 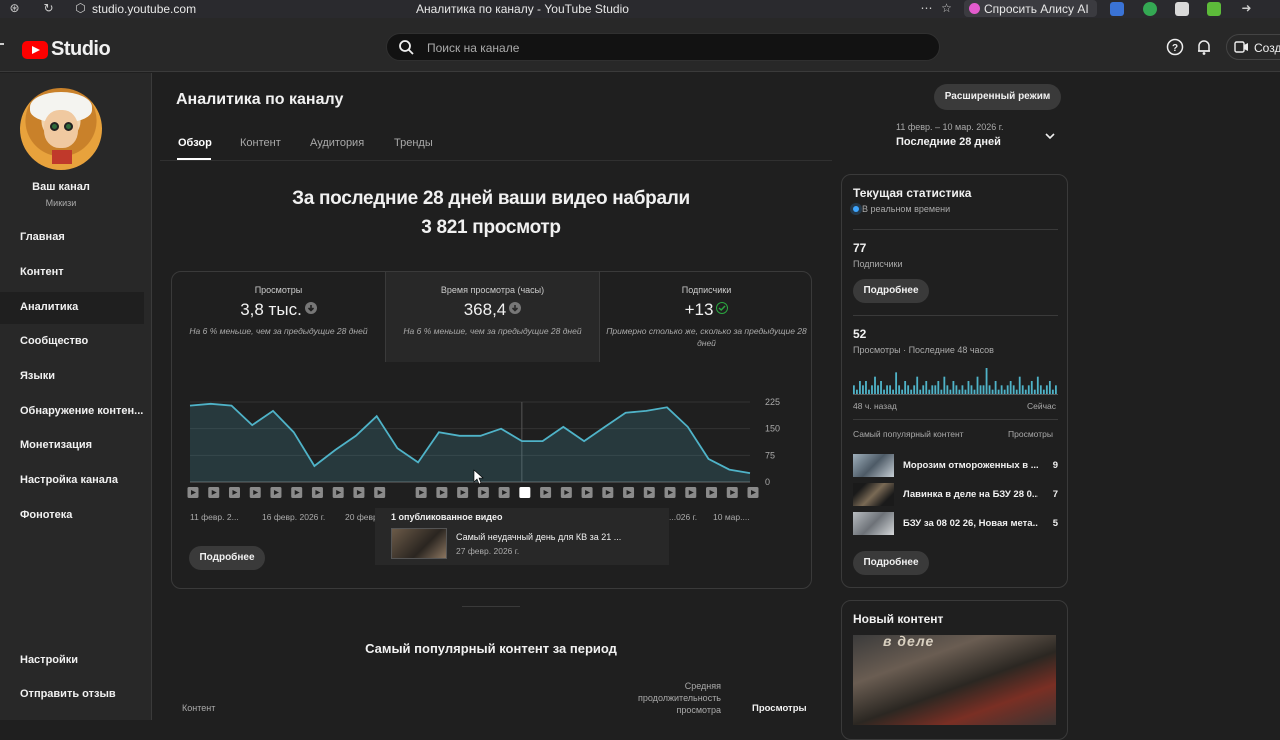 I want to click on popular-content-heading: Самый популярный контент за период, so click(x=491, y=648).